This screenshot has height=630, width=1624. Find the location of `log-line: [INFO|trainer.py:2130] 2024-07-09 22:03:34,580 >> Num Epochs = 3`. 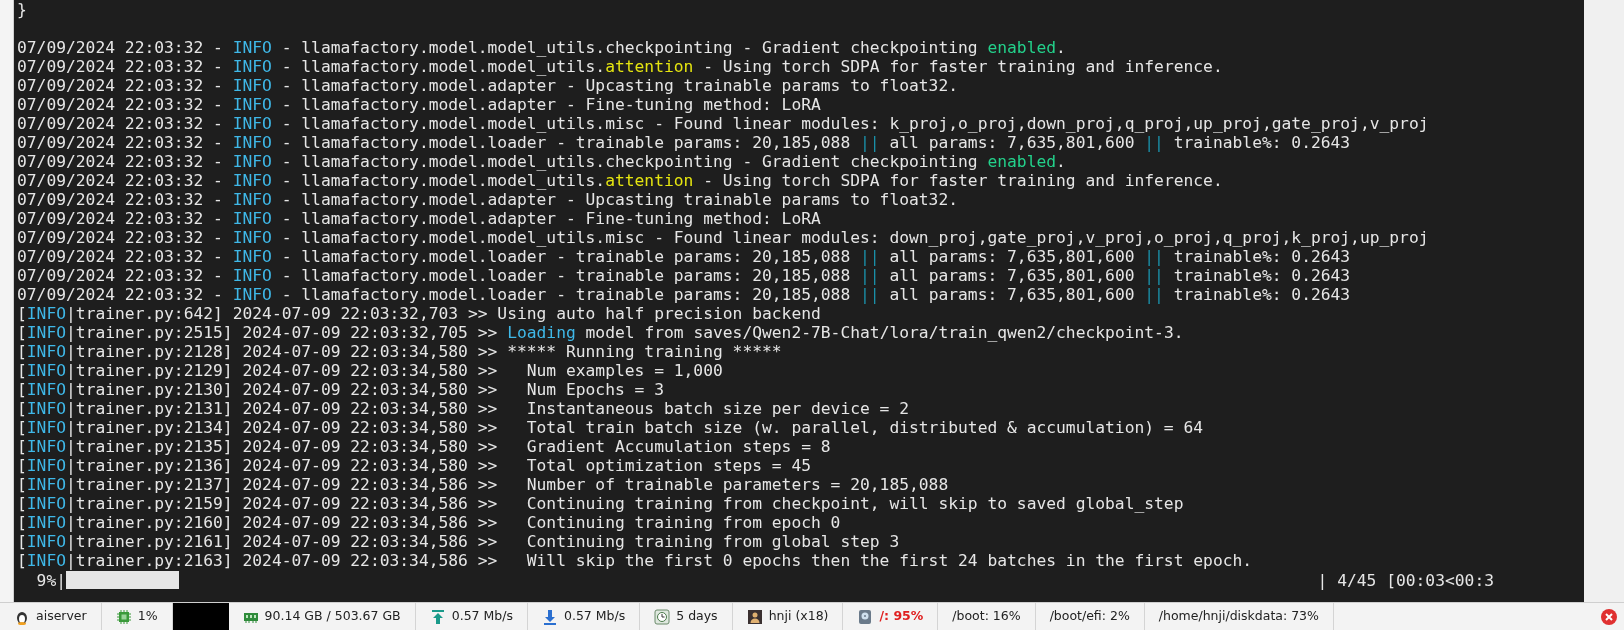

log-line: [INFO|trainer.py:2130] 2024-07-09 22:03:34,580 >> Num Epochs = 3 is located at coordinates (340, 389).